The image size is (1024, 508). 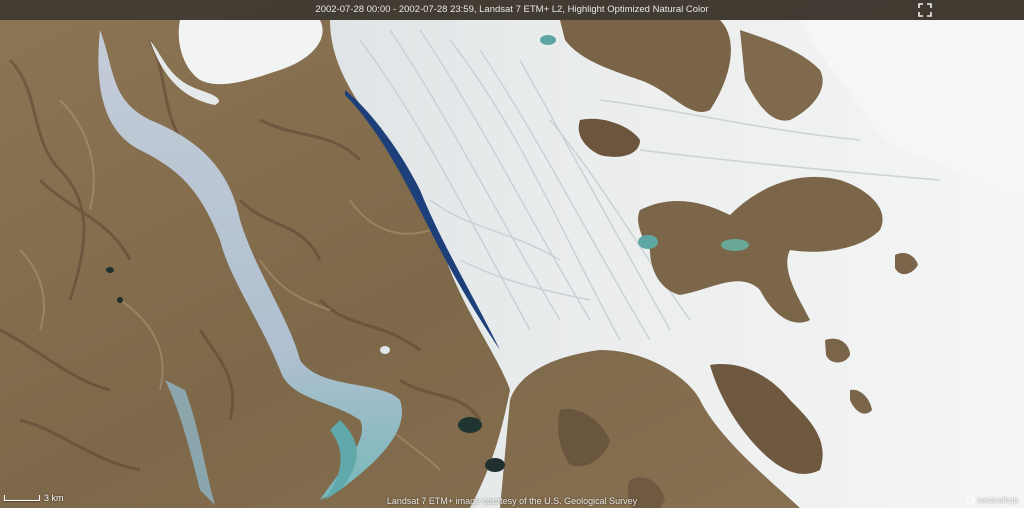 What do you see at coordinates (997, 500) in the screenshot?
I see `logo-text: sentinelhub` at bounding box center [997, 500].